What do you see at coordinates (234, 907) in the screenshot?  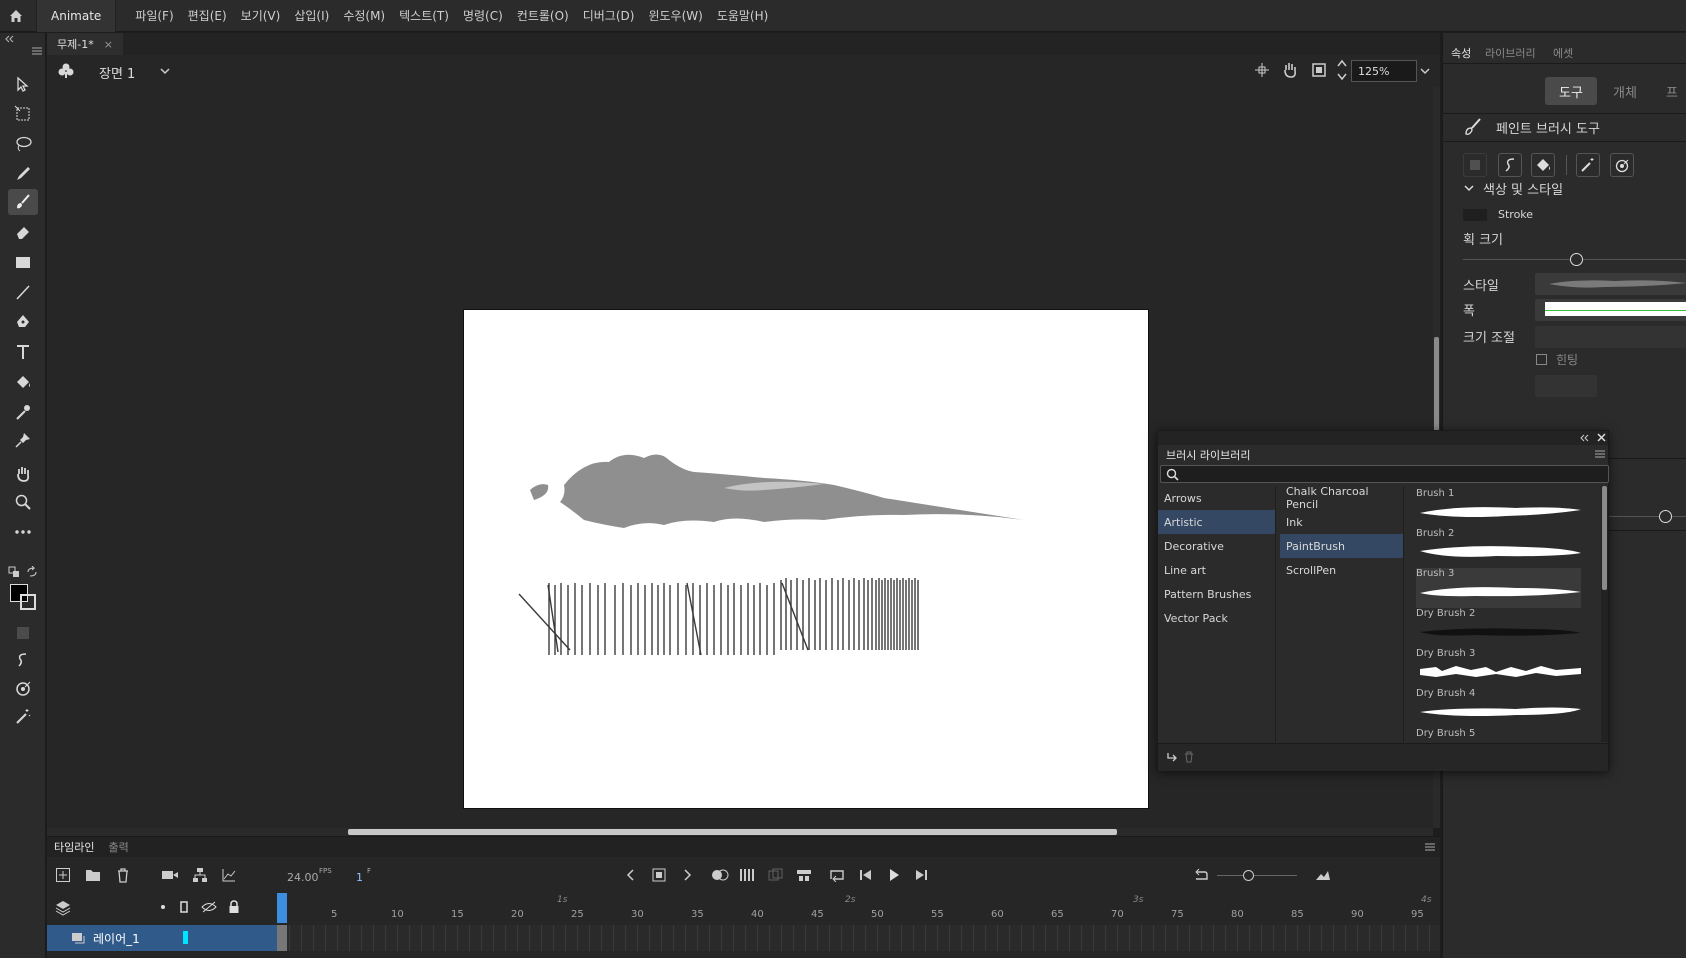 I see `lock-icon` at bounding box center [234, 907].